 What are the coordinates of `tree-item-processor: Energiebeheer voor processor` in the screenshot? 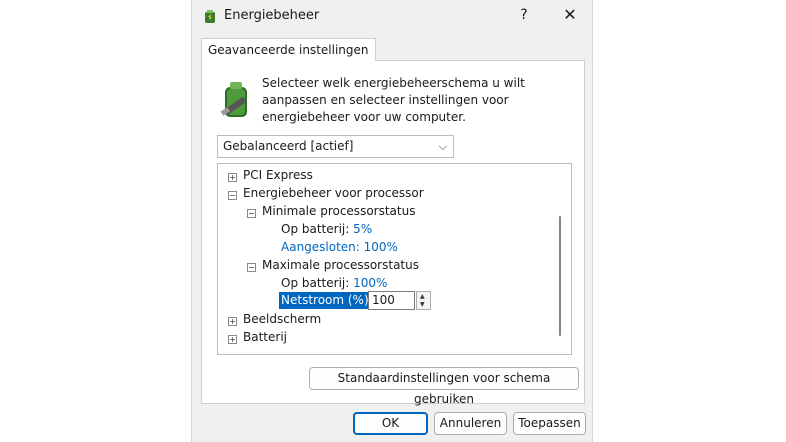 It's located at (333, 193).